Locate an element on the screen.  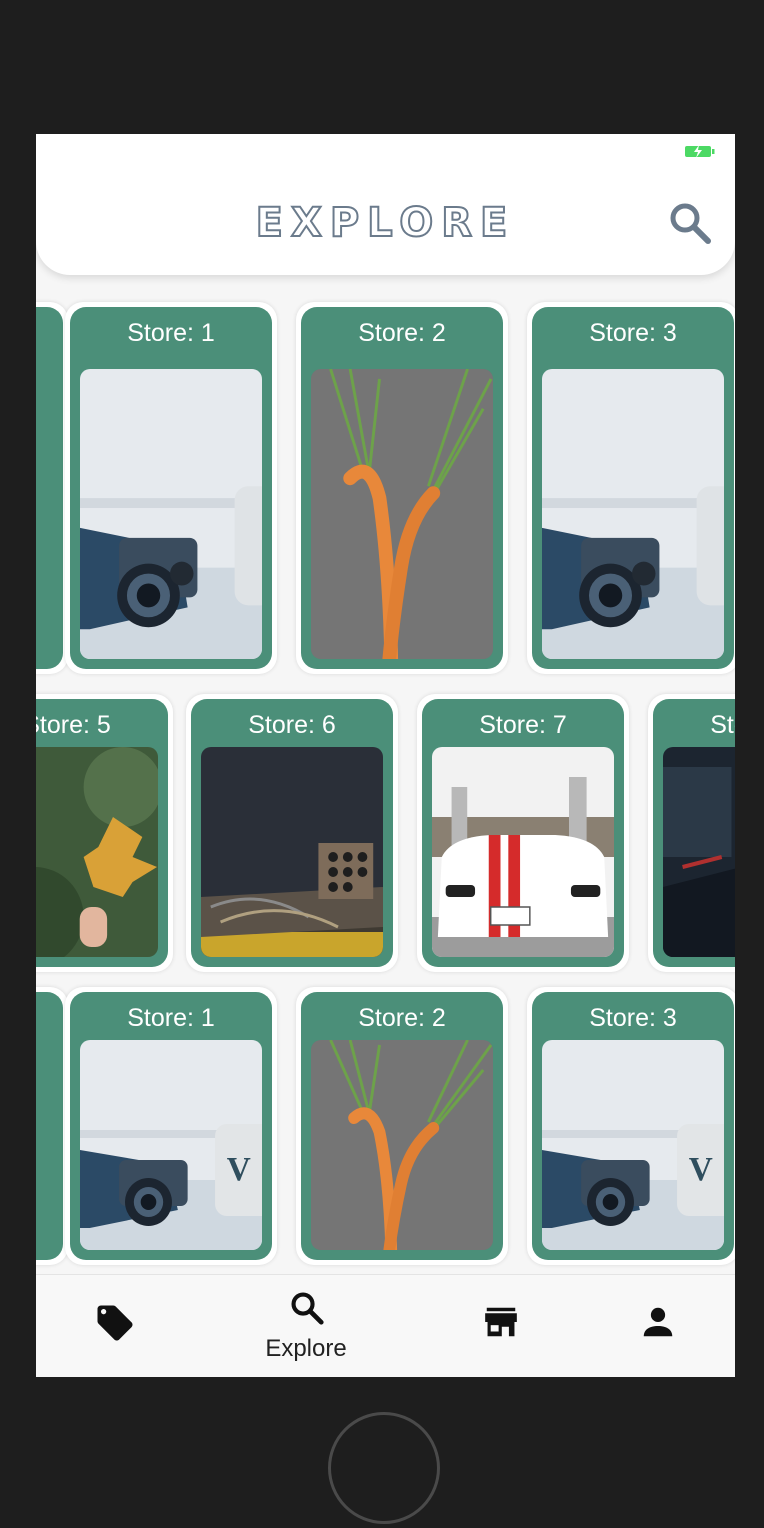
store-card: Store: 6 is located at coordinates (292, 833).